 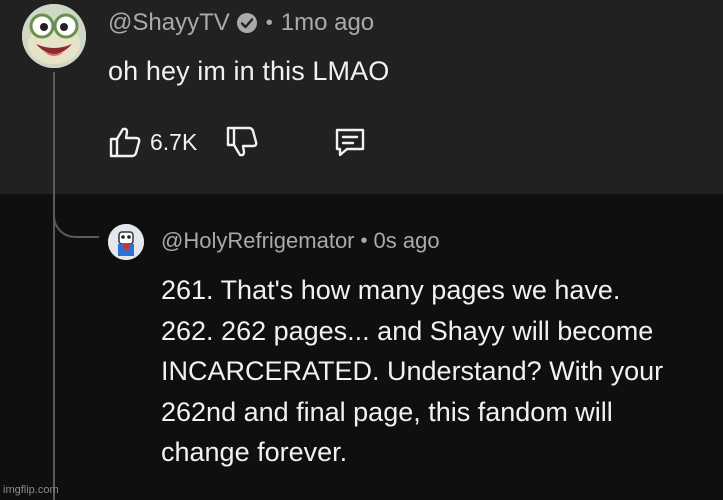 I want to click on watermark: imgflip.com, so click(x=31, y=490).